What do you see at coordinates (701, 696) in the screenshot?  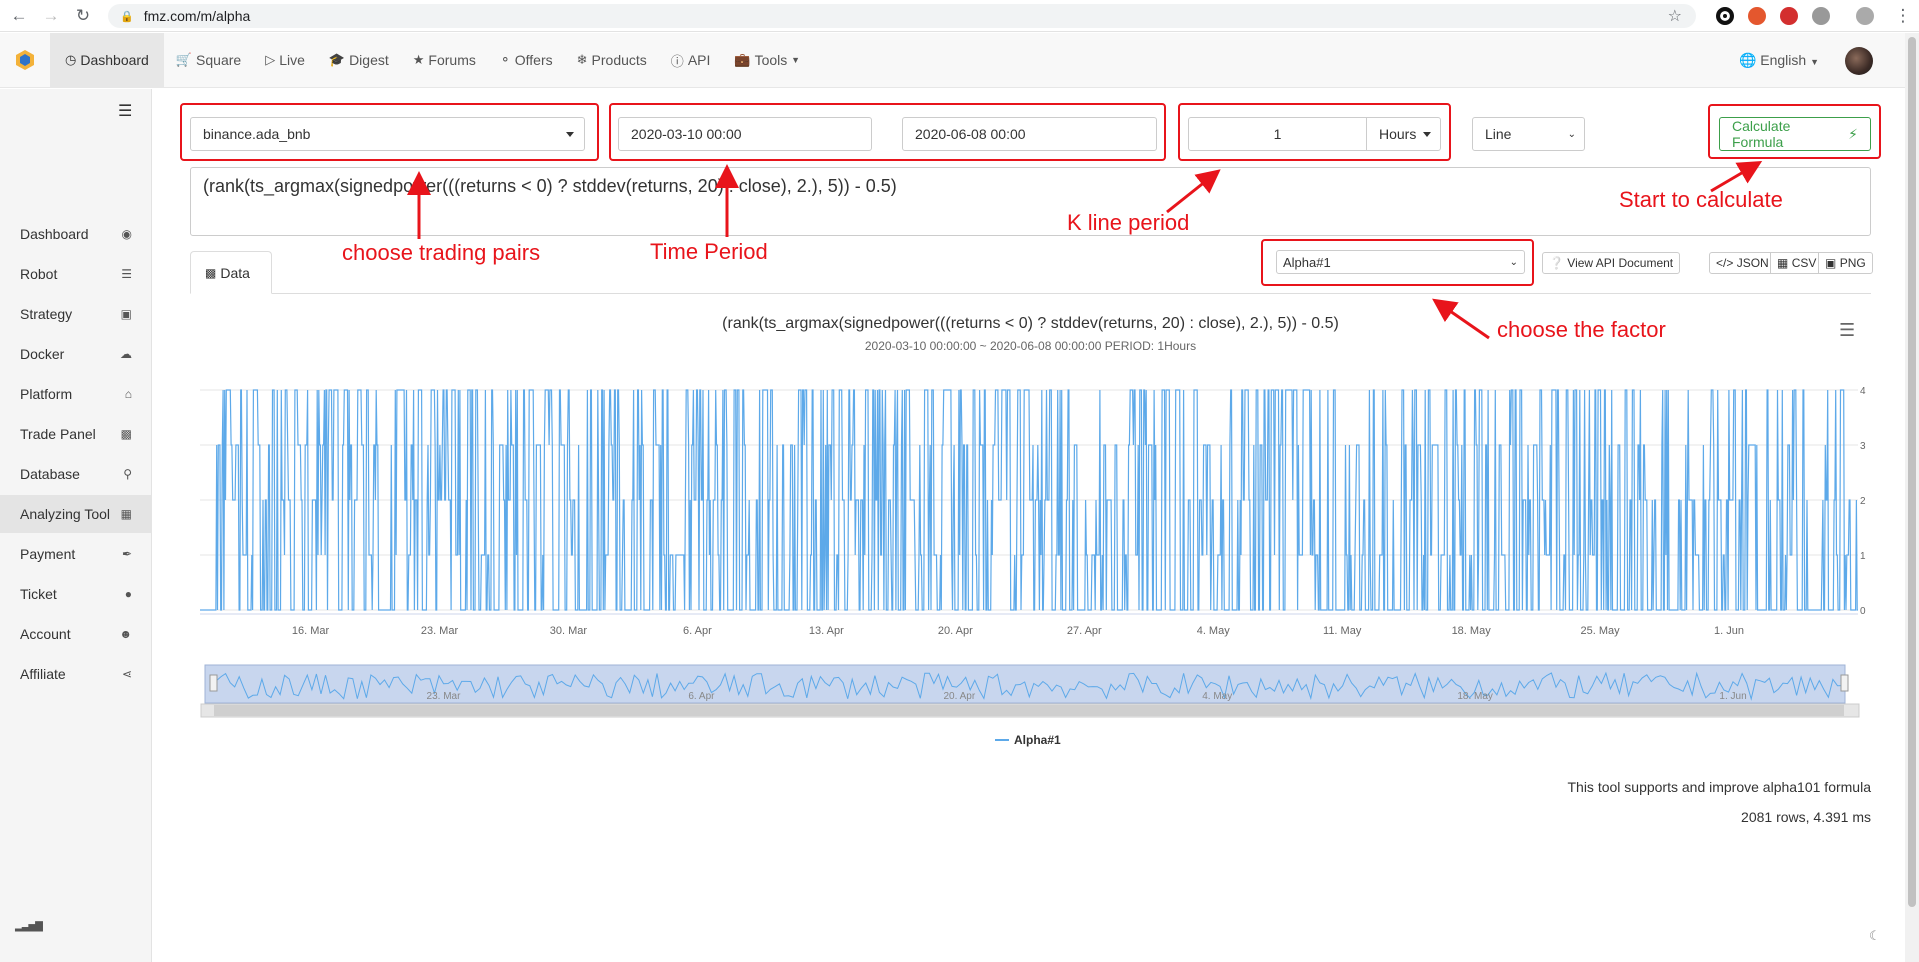 I see `navigator-tick-label: 6. Apr` at bounding box center [701, 696].